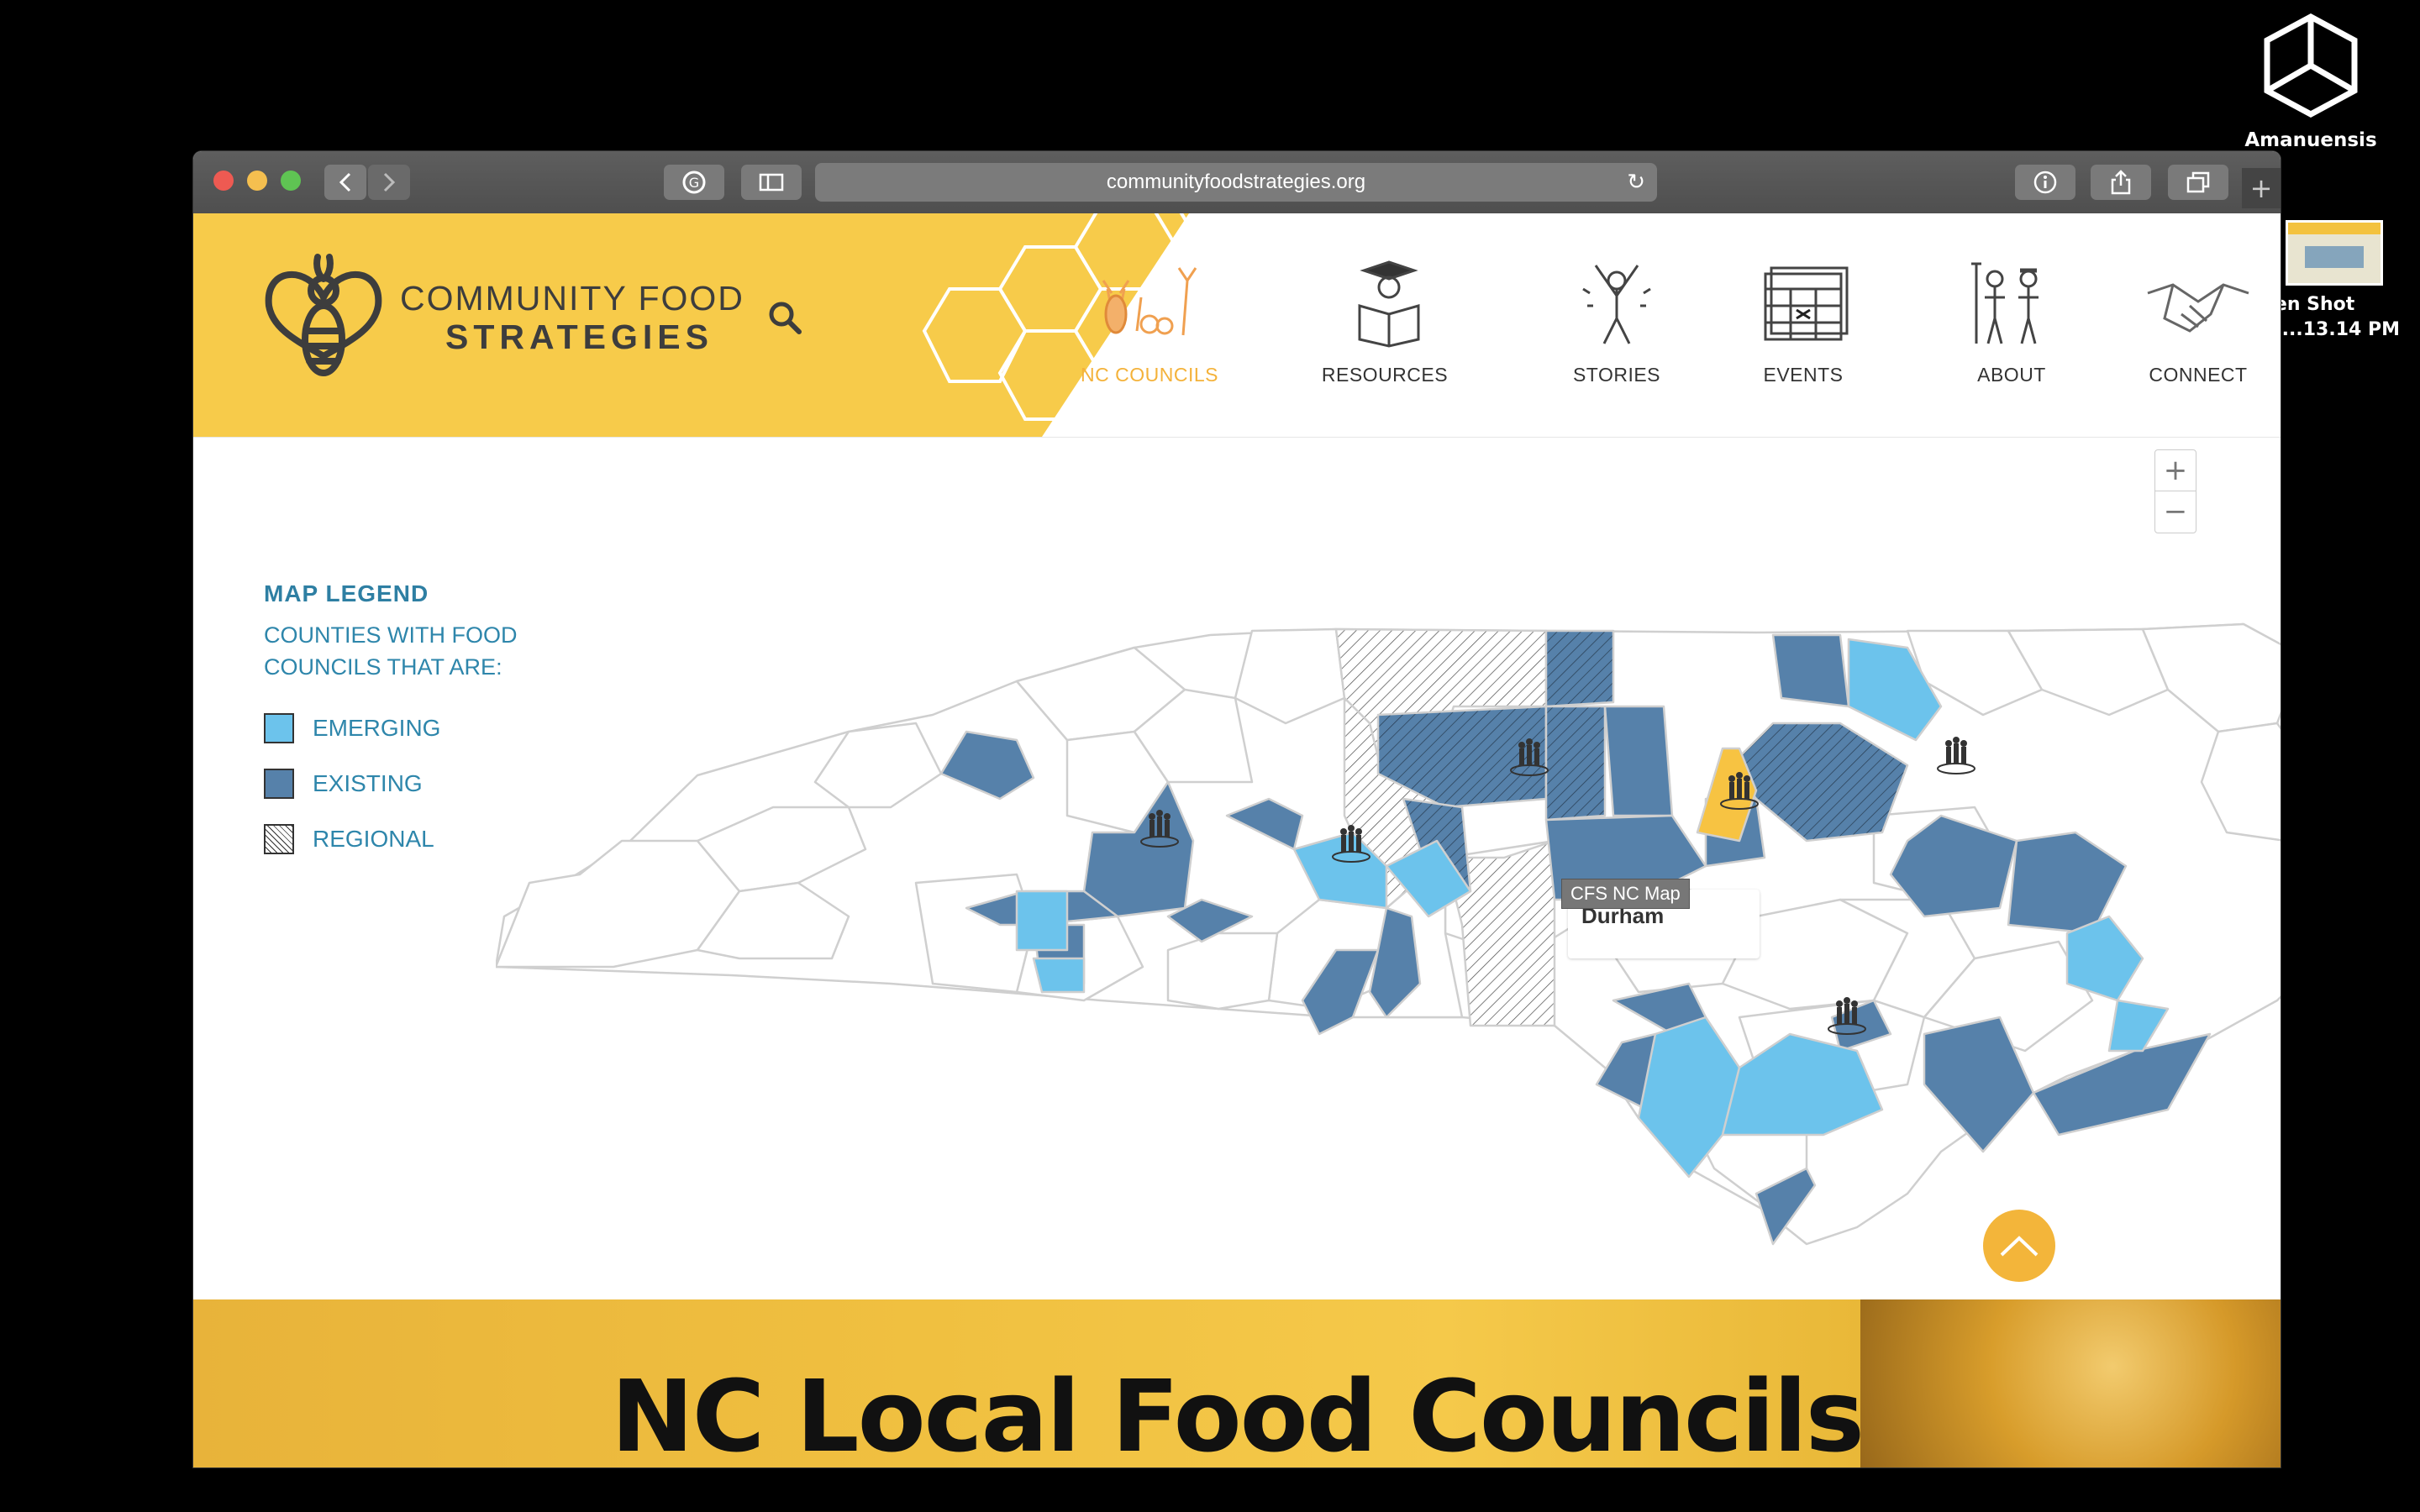  I want to click on search-icon, so click(784, 317).